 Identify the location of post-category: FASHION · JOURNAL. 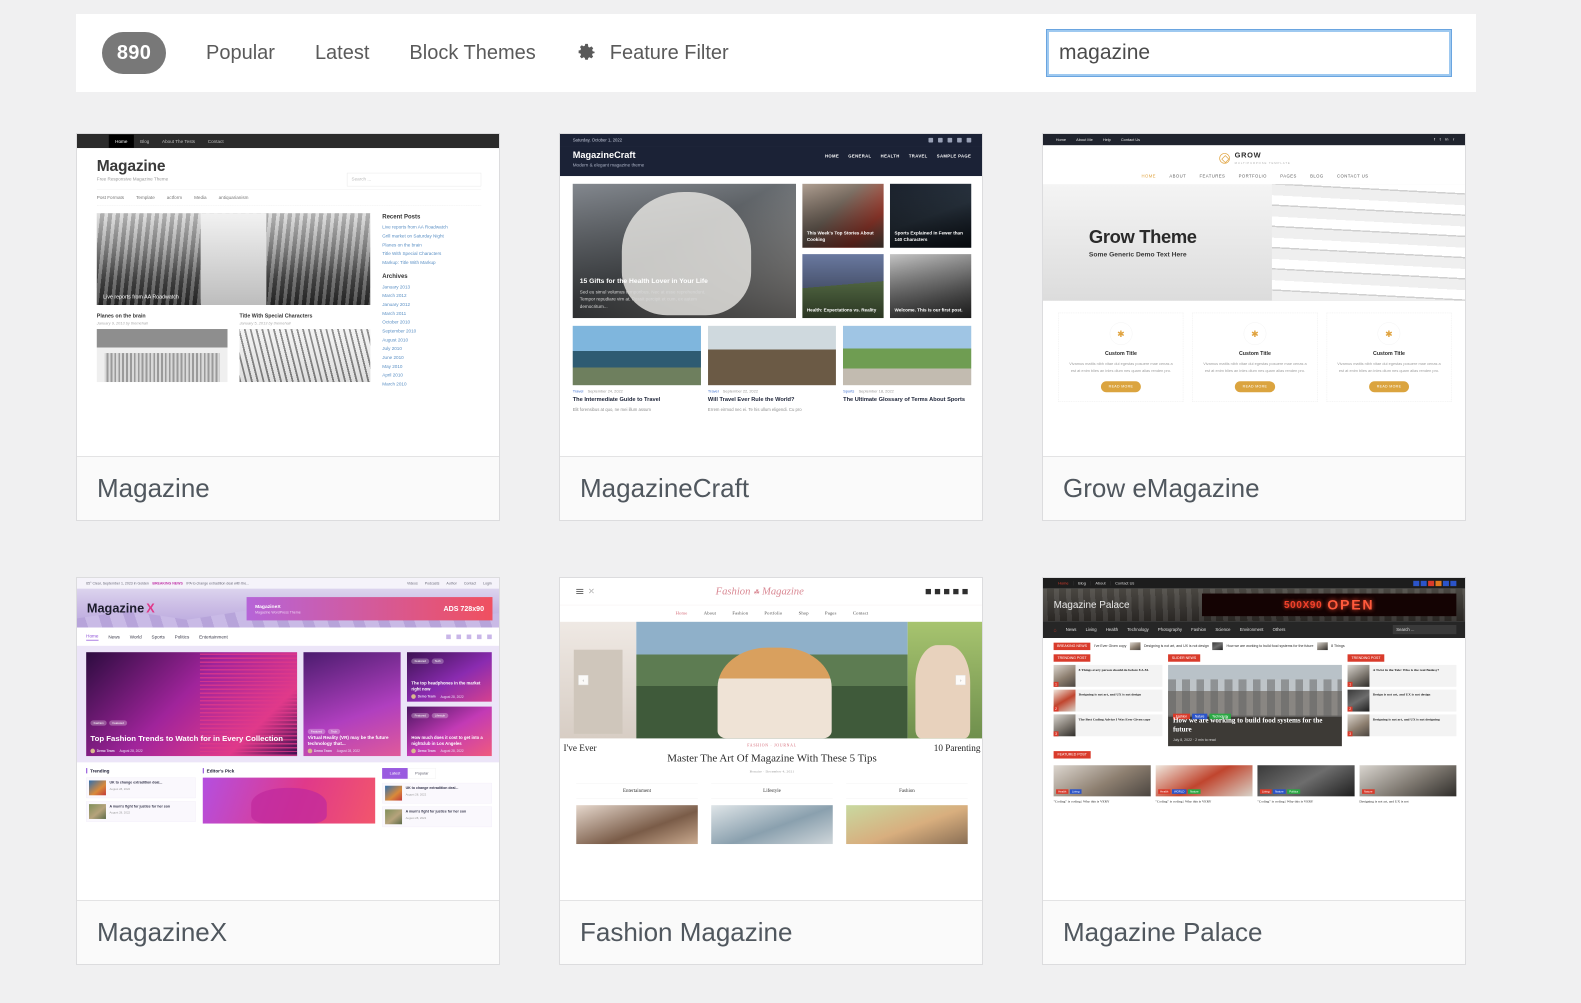
(772, 745).